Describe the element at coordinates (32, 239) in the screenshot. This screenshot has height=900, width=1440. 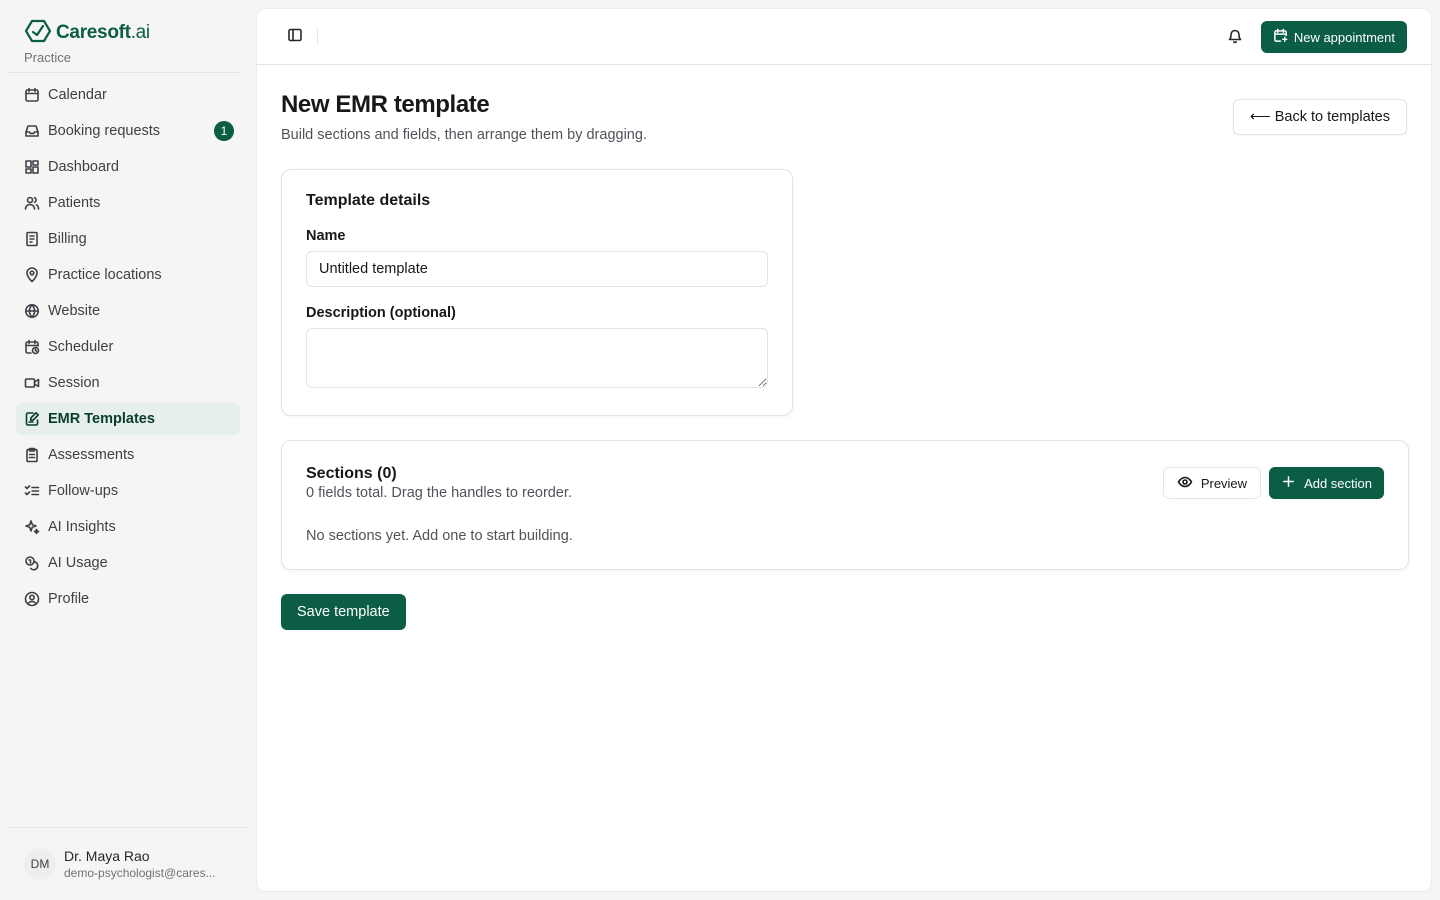
I see `receipt-icon` at that location.